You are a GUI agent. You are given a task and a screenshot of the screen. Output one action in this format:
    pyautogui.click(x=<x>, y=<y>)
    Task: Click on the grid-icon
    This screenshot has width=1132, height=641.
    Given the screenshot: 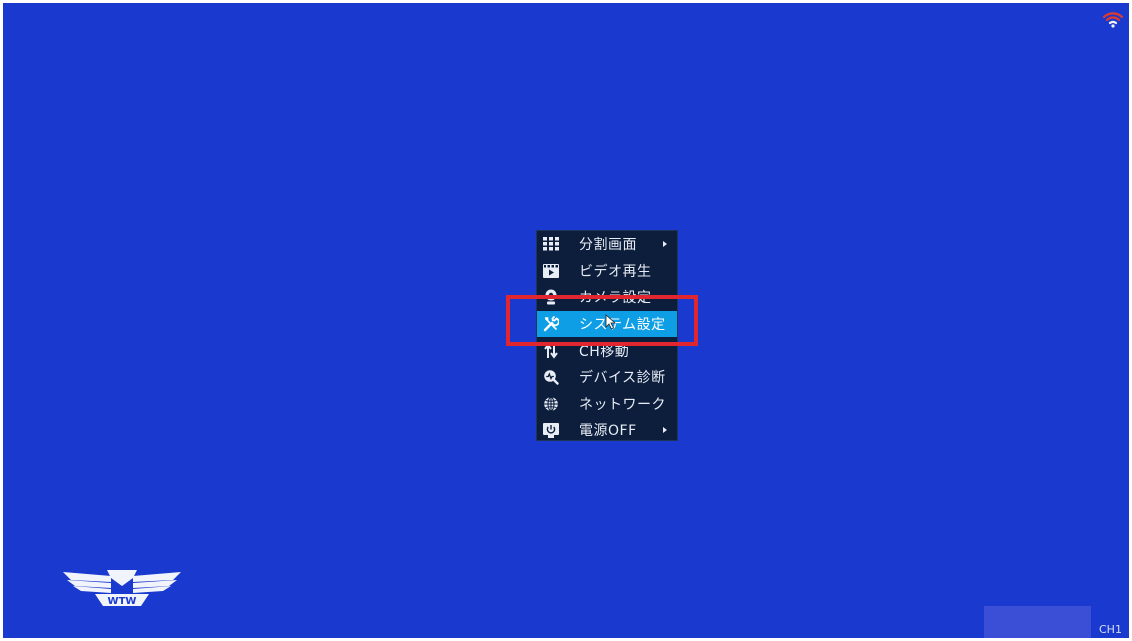 What is the action you would take?
    pyautogui.click(x=551, y=244)
    